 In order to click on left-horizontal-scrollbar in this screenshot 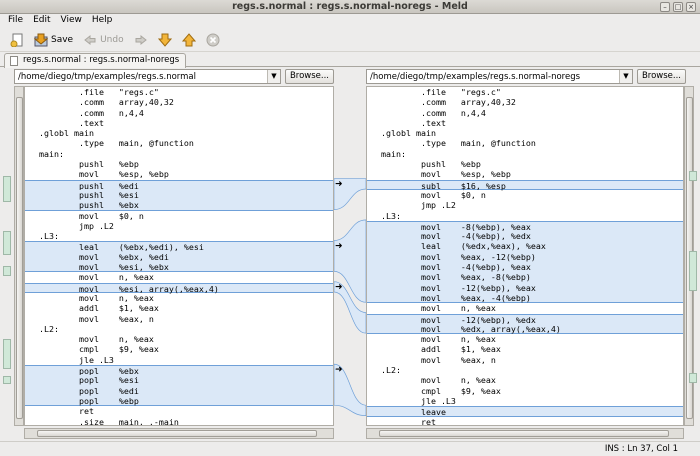, I will do `click(179, 433)`.